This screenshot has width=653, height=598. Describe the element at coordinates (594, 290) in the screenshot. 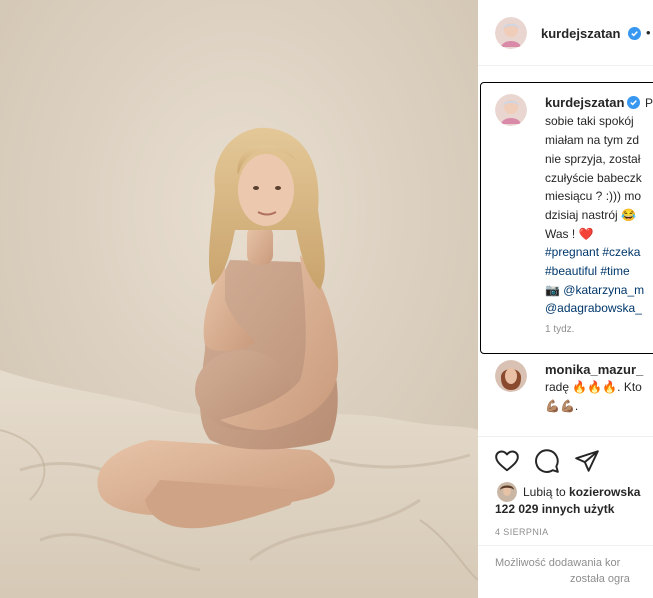

I see `caption-photo-credit: 📷 @katarzyna_m` at that location.